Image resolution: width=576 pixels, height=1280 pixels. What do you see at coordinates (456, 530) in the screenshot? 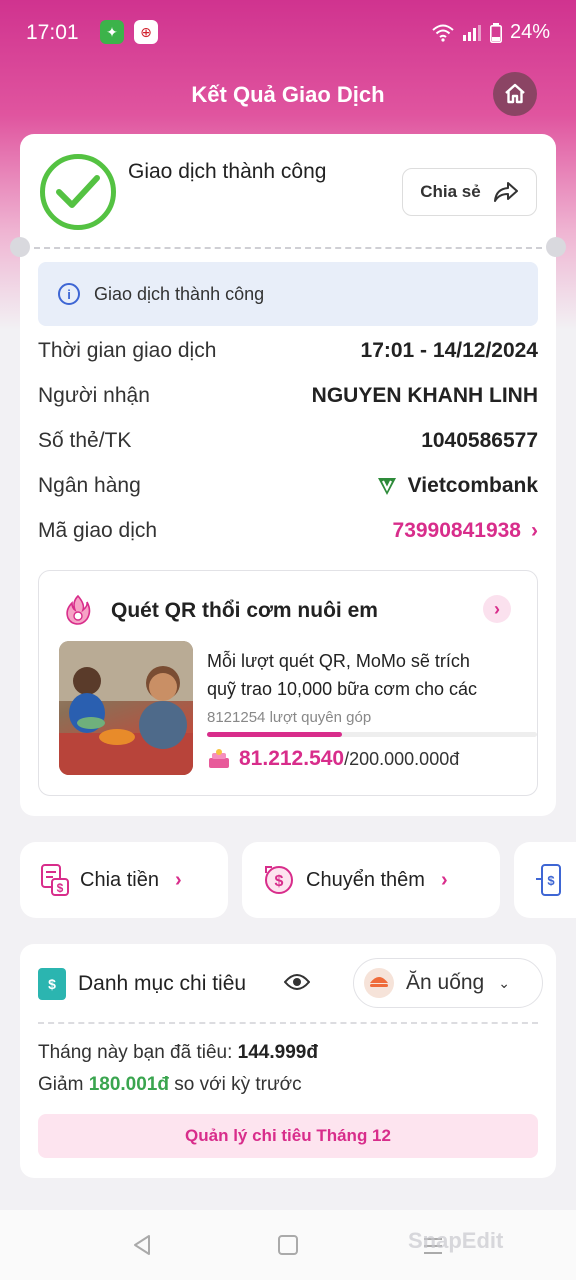
I see `transaction-id: 73990841938` at bounding box center [456, 530].